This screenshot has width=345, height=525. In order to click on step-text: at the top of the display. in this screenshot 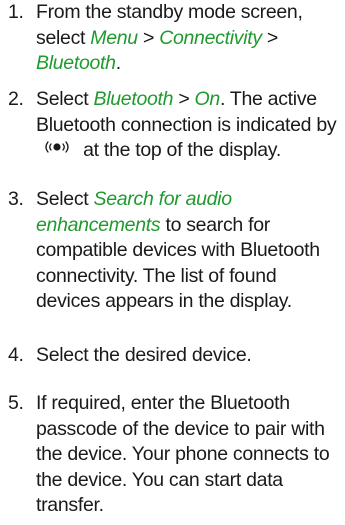, I will do `click(182, 150)`.